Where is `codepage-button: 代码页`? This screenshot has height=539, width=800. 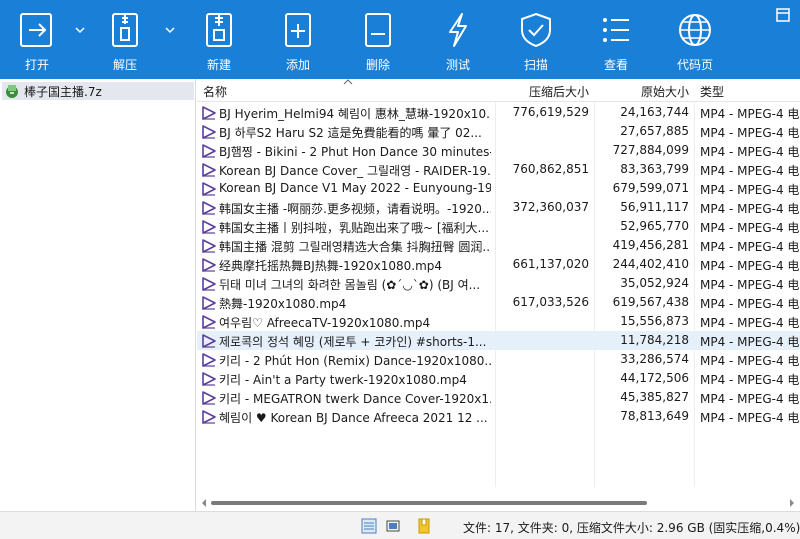 codepage-button: 代码页 is located at coordinates (695, 39).